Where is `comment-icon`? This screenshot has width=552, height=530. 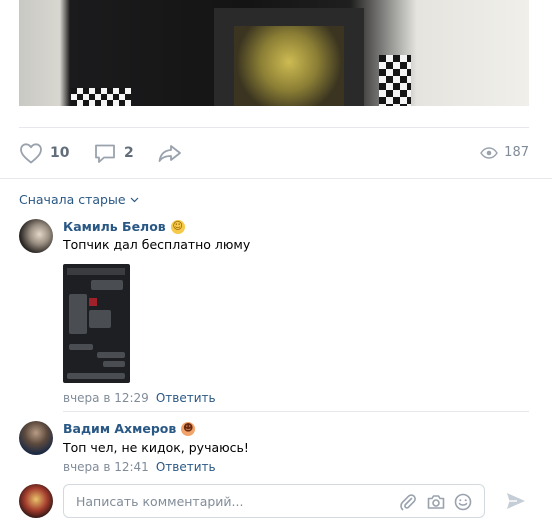 comment-icon is located at coordinates (105, 153).